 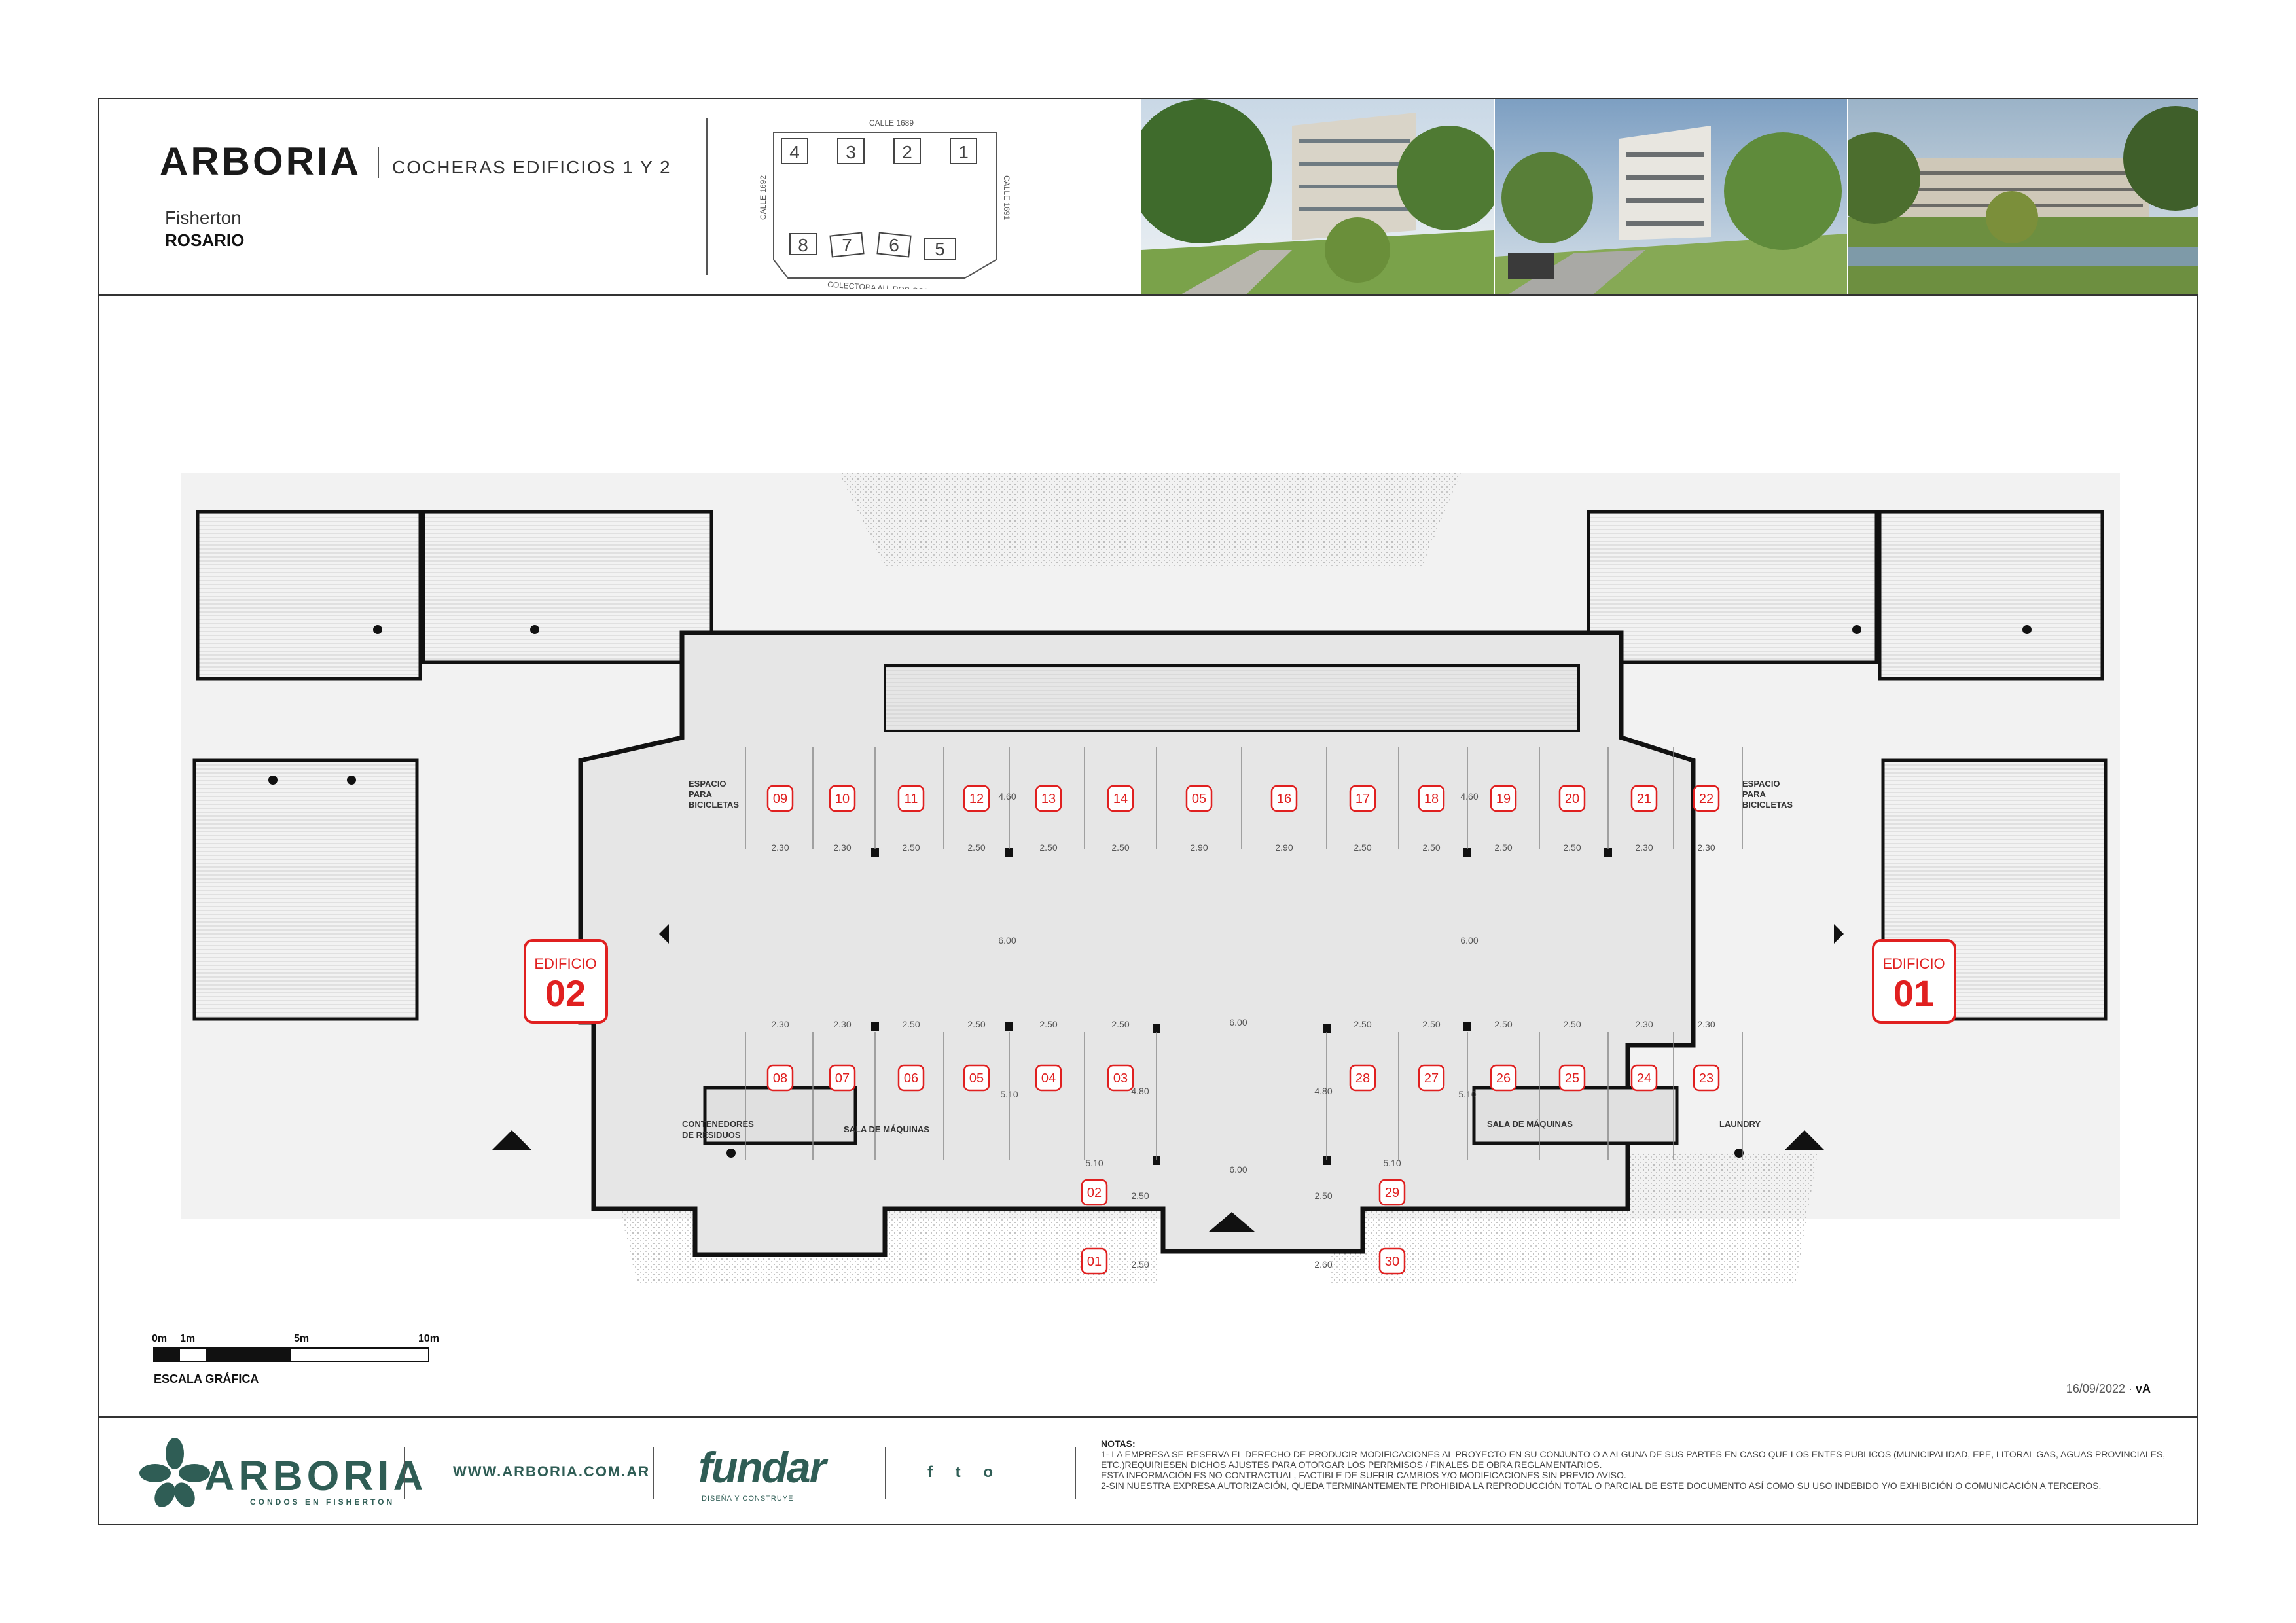 I want to click on facebook-icon: f, so click(x=930, y=1472).